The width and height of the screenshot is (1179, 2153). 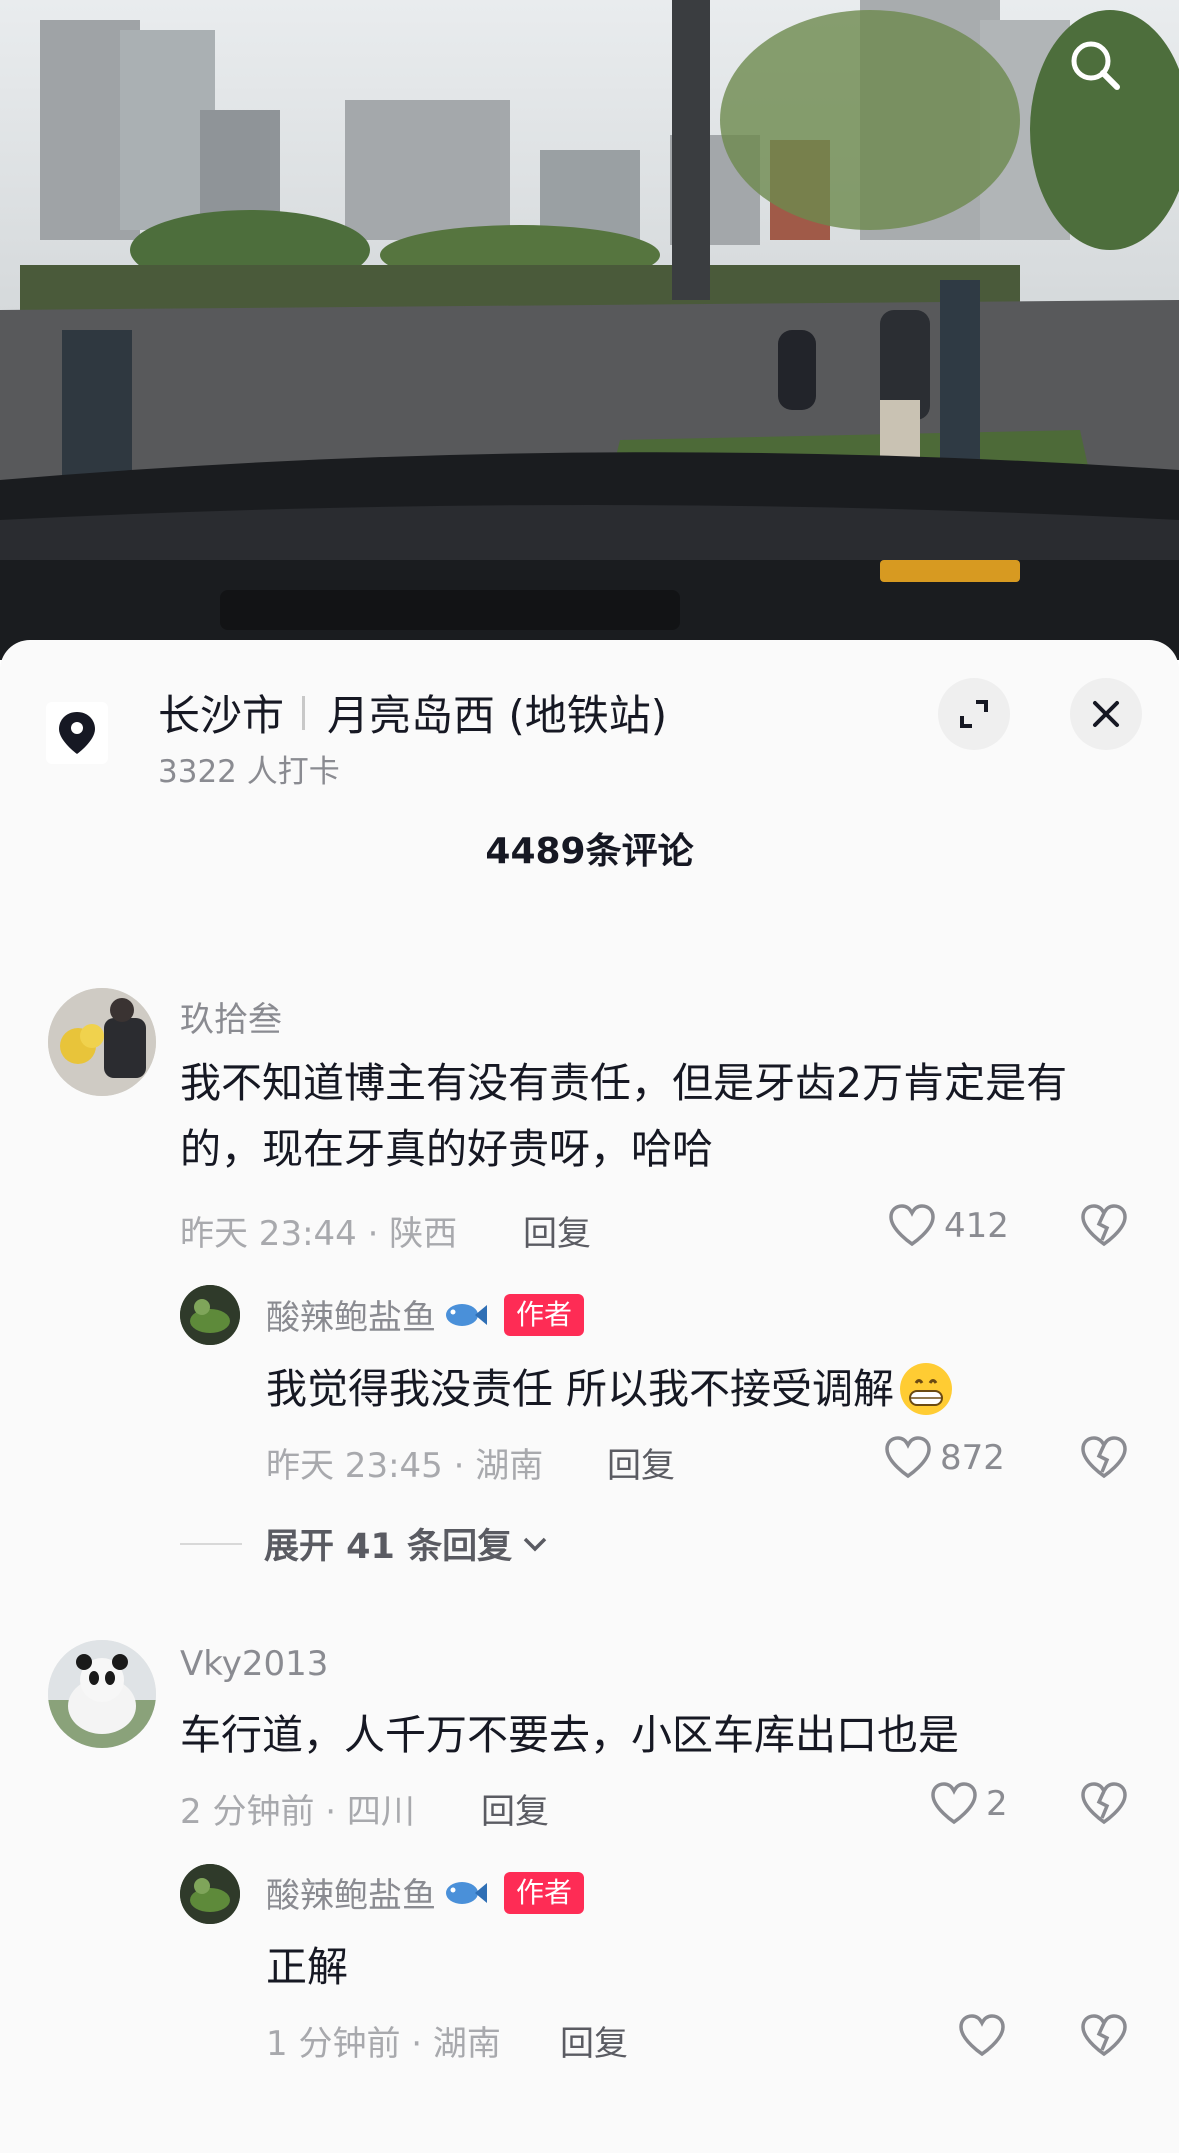 I want to click on search-icon, so click(x=1095, y=65).